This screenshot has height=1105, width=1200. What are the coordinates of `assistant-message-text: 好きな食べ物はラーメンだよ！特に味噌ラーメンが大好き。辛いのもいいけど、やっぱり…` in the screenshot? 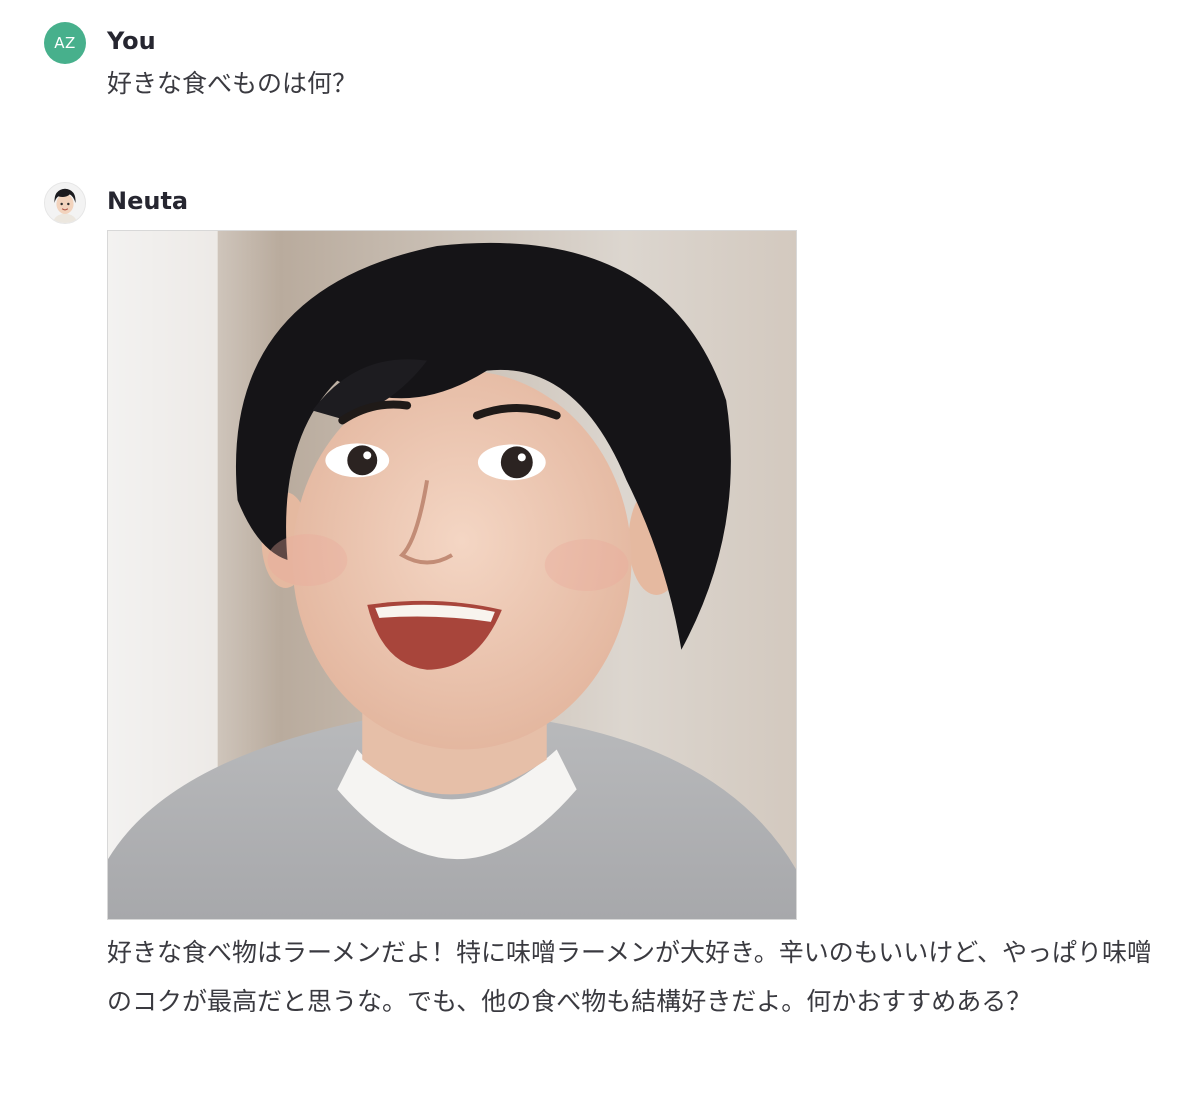 It's located at (630, 977).